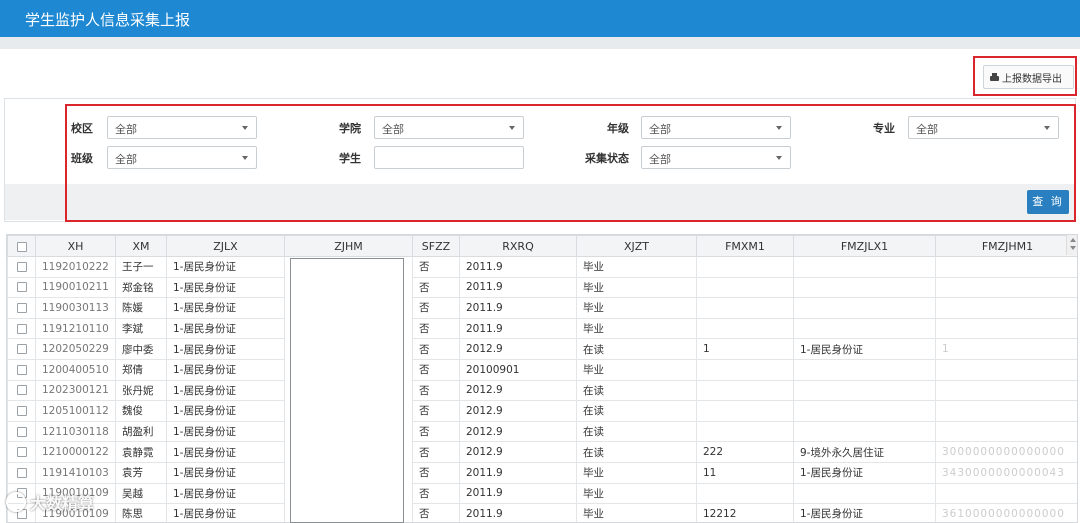  What do you see at coordinates (716, 157) in the screenshot?
I see `status-select: 全部` at bounding box center [716, 157].